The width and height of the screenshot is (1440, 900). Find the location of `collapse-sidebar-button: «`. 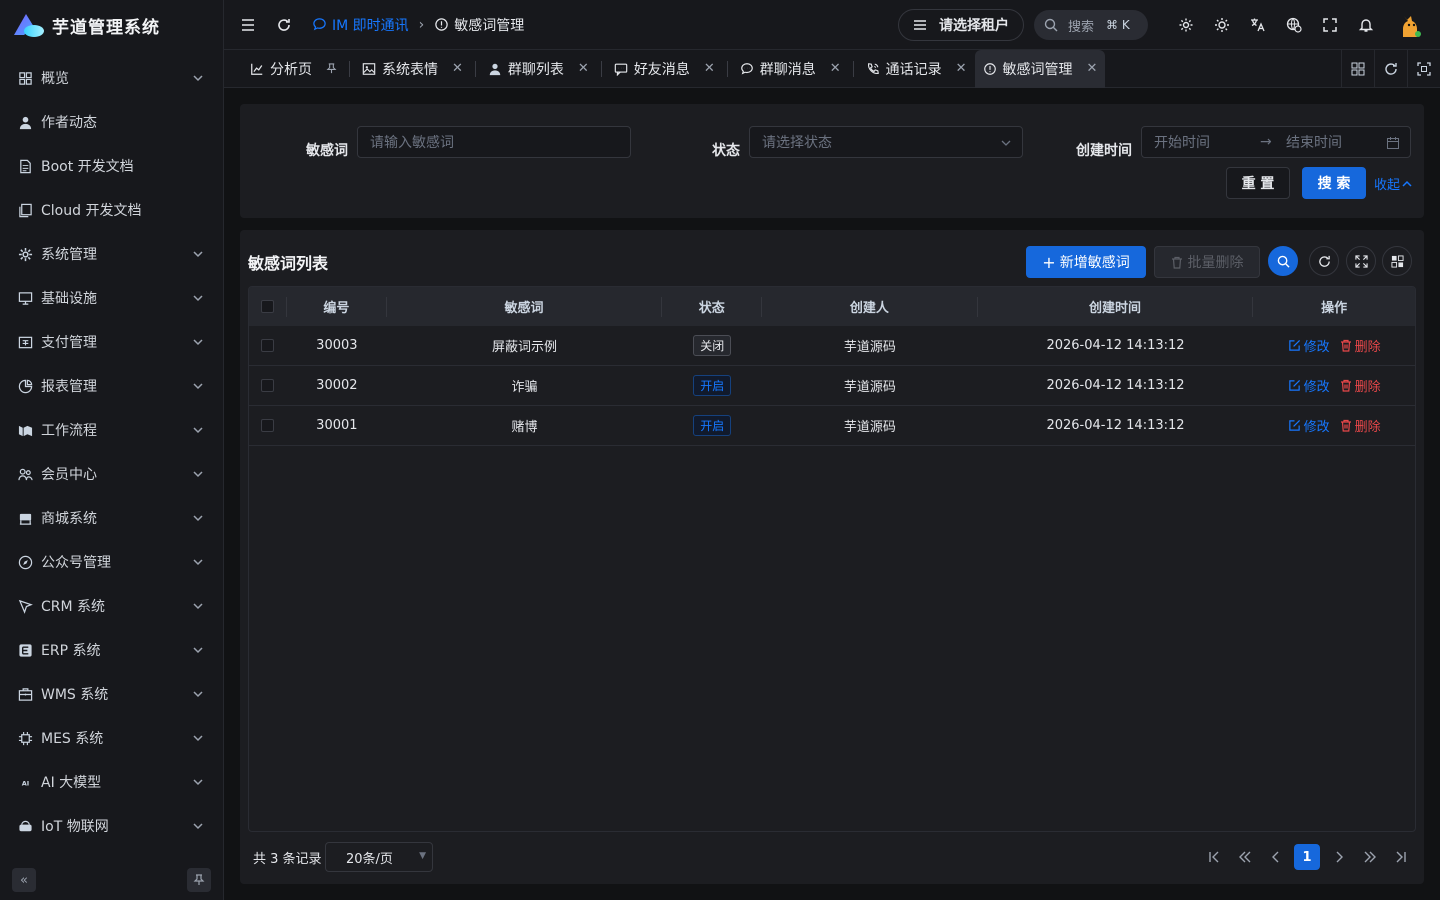

collapse-sidebar-button: « is located at coordinates (24, 880).